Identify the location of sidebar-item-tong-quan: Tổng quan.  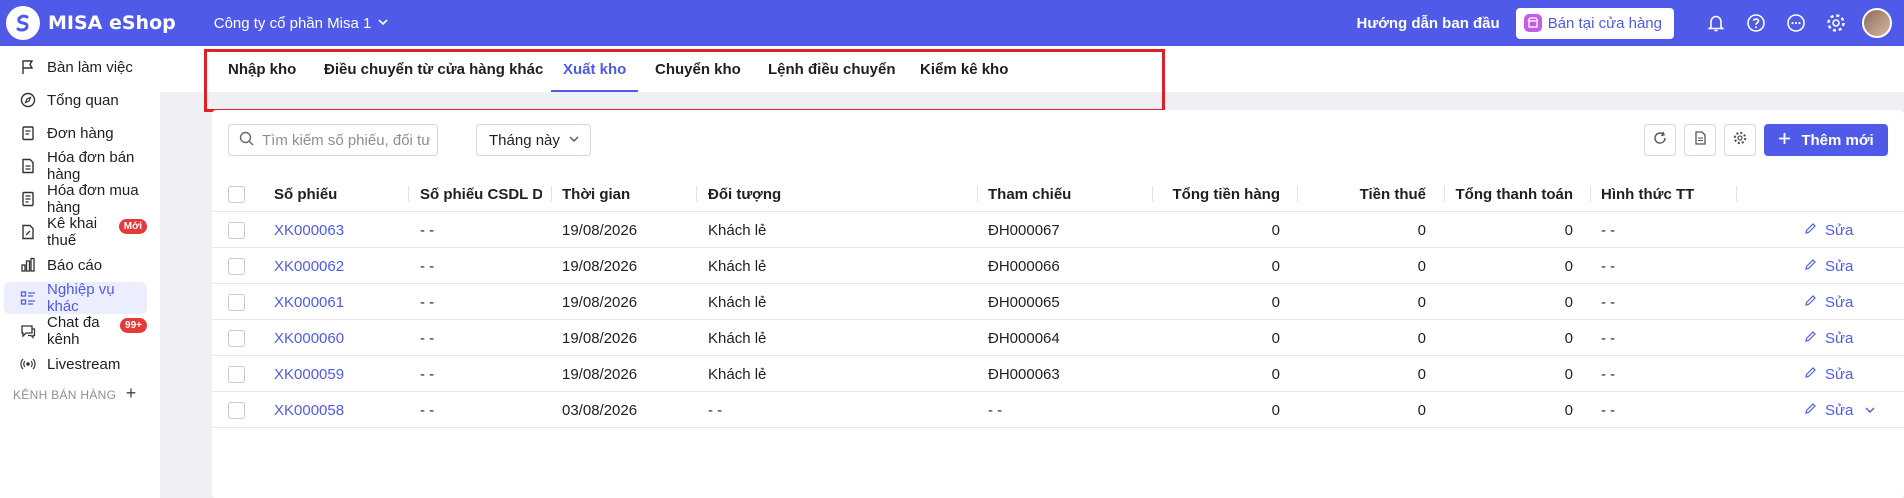
(75, 100).